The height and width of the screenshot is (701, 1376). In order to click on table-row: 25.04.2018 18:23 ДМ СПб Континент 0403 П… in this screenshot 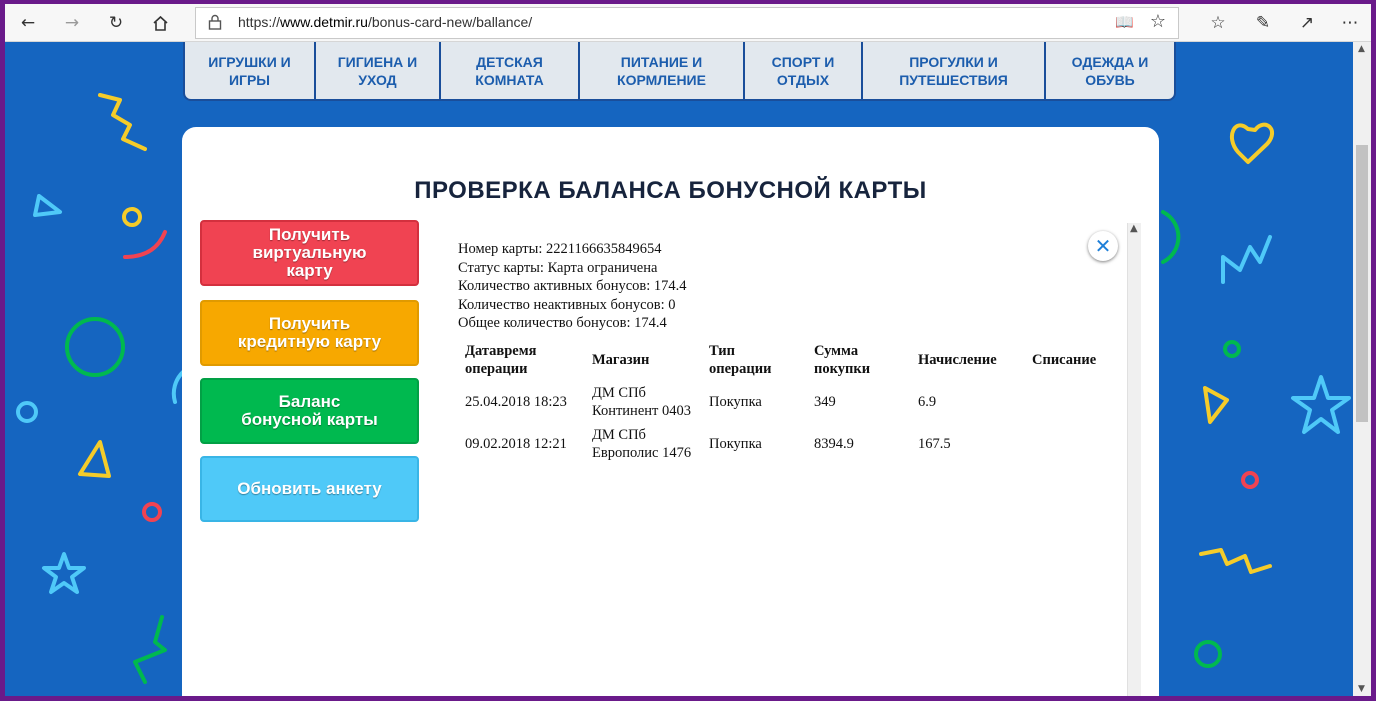, I will do `click(786, 402)`.